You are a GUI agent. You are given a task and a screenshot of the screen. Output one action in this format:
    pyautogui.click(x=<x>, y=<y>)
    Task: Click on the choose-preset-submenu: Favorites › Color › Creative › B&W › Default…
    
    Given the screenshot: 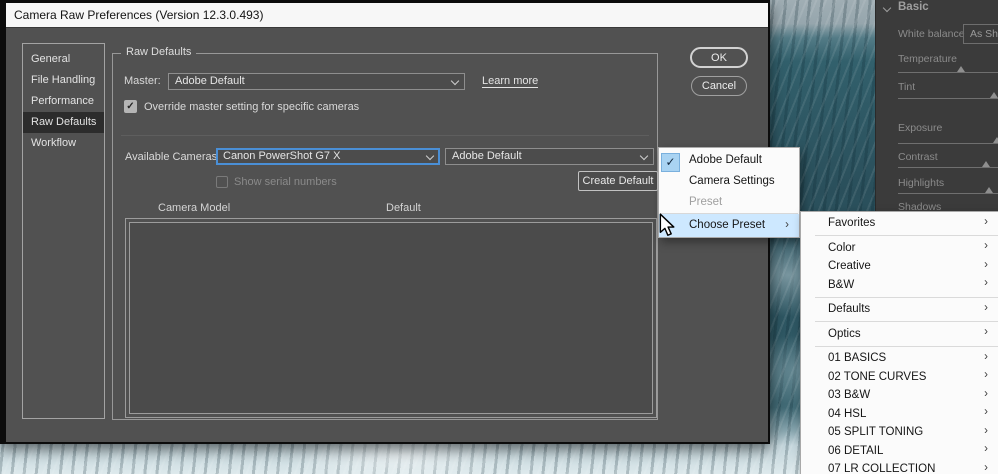 What is the action you would take?
    pyautogui.click(x=899, y=342)
    